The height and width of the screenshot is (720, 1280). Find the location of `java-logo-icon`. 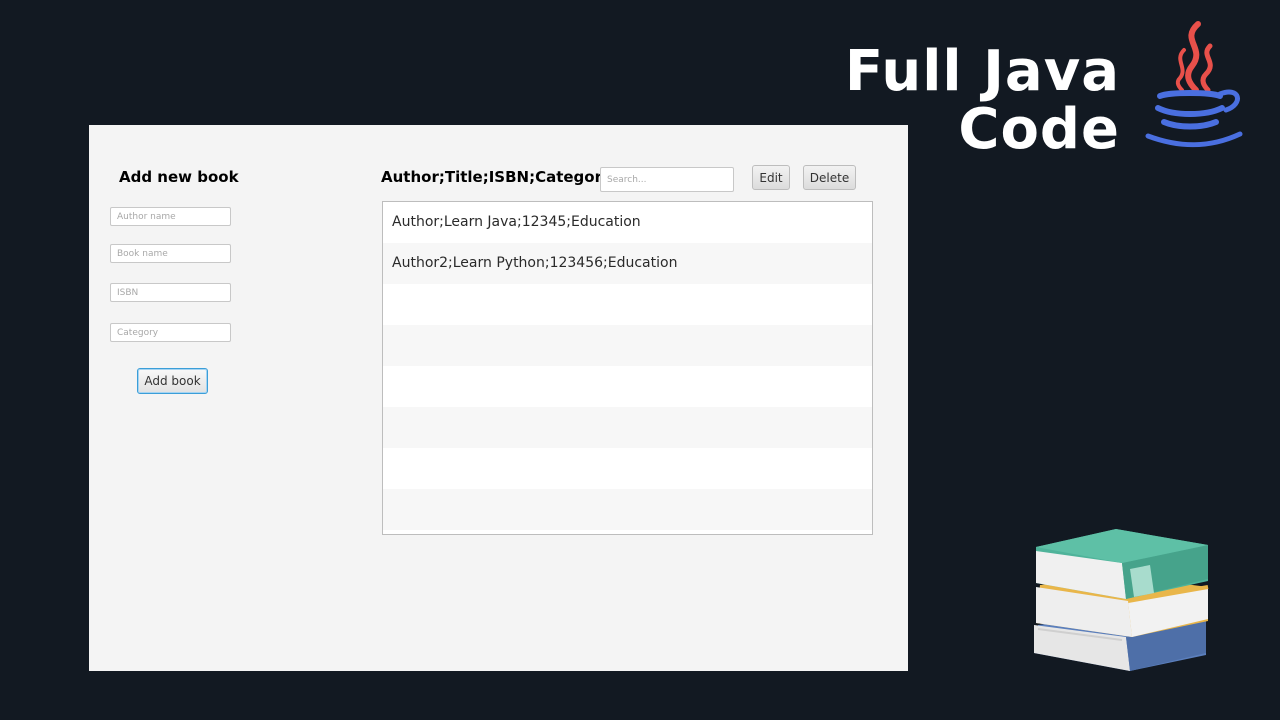

java-logo-icon is located at coordinates (1194, 84).